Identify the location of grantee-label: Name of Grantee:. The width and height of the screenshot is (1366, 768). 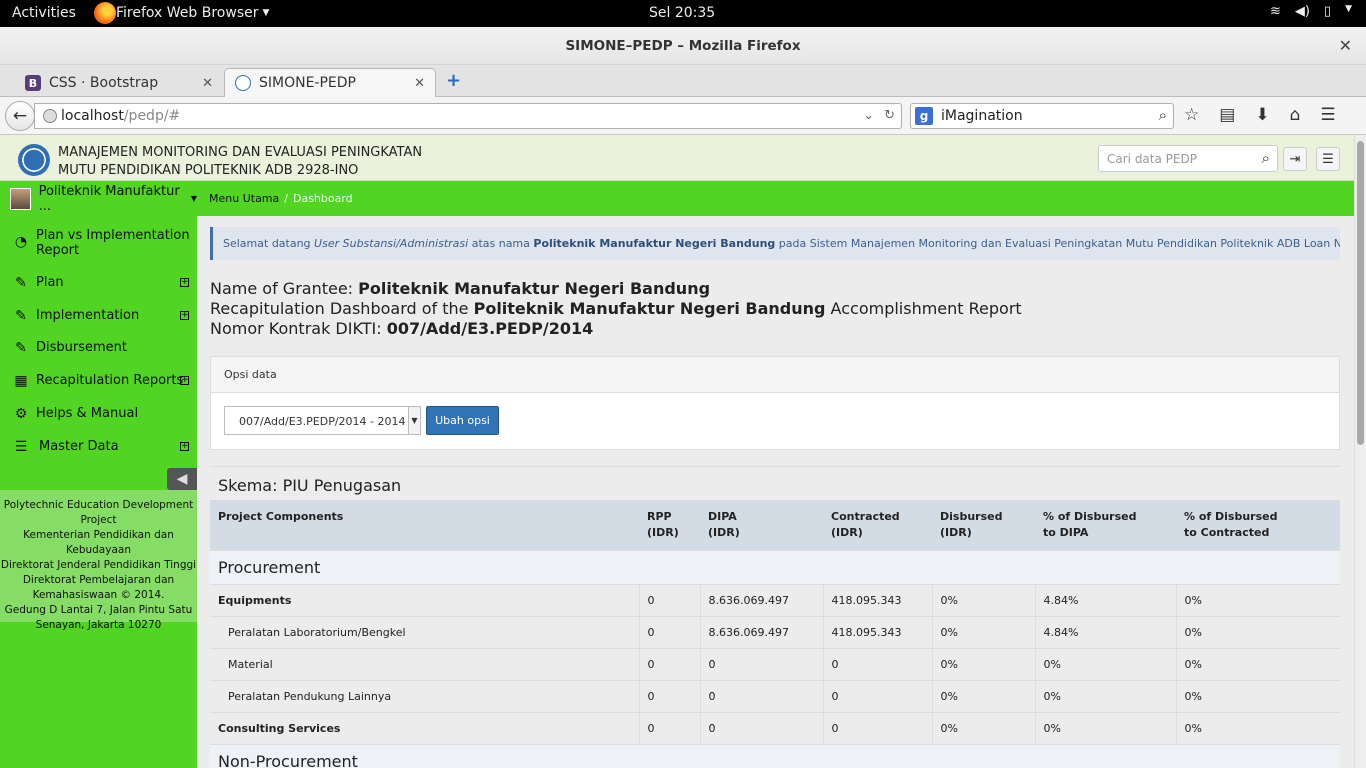
(284, 288).